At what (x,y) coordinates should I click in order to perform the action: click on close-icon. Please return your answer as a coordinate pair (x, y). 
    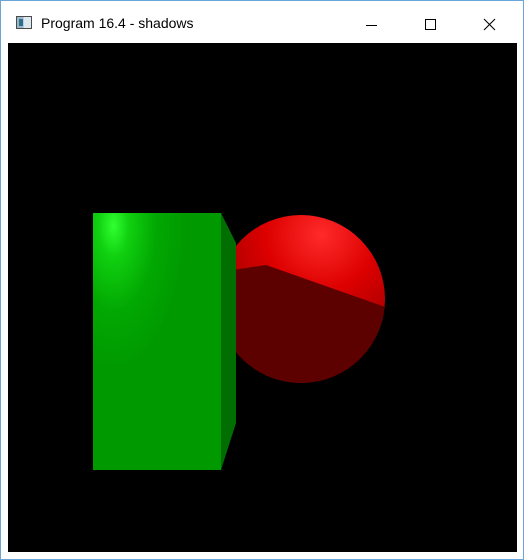
    Looking at the image, I should click on (489, 24).